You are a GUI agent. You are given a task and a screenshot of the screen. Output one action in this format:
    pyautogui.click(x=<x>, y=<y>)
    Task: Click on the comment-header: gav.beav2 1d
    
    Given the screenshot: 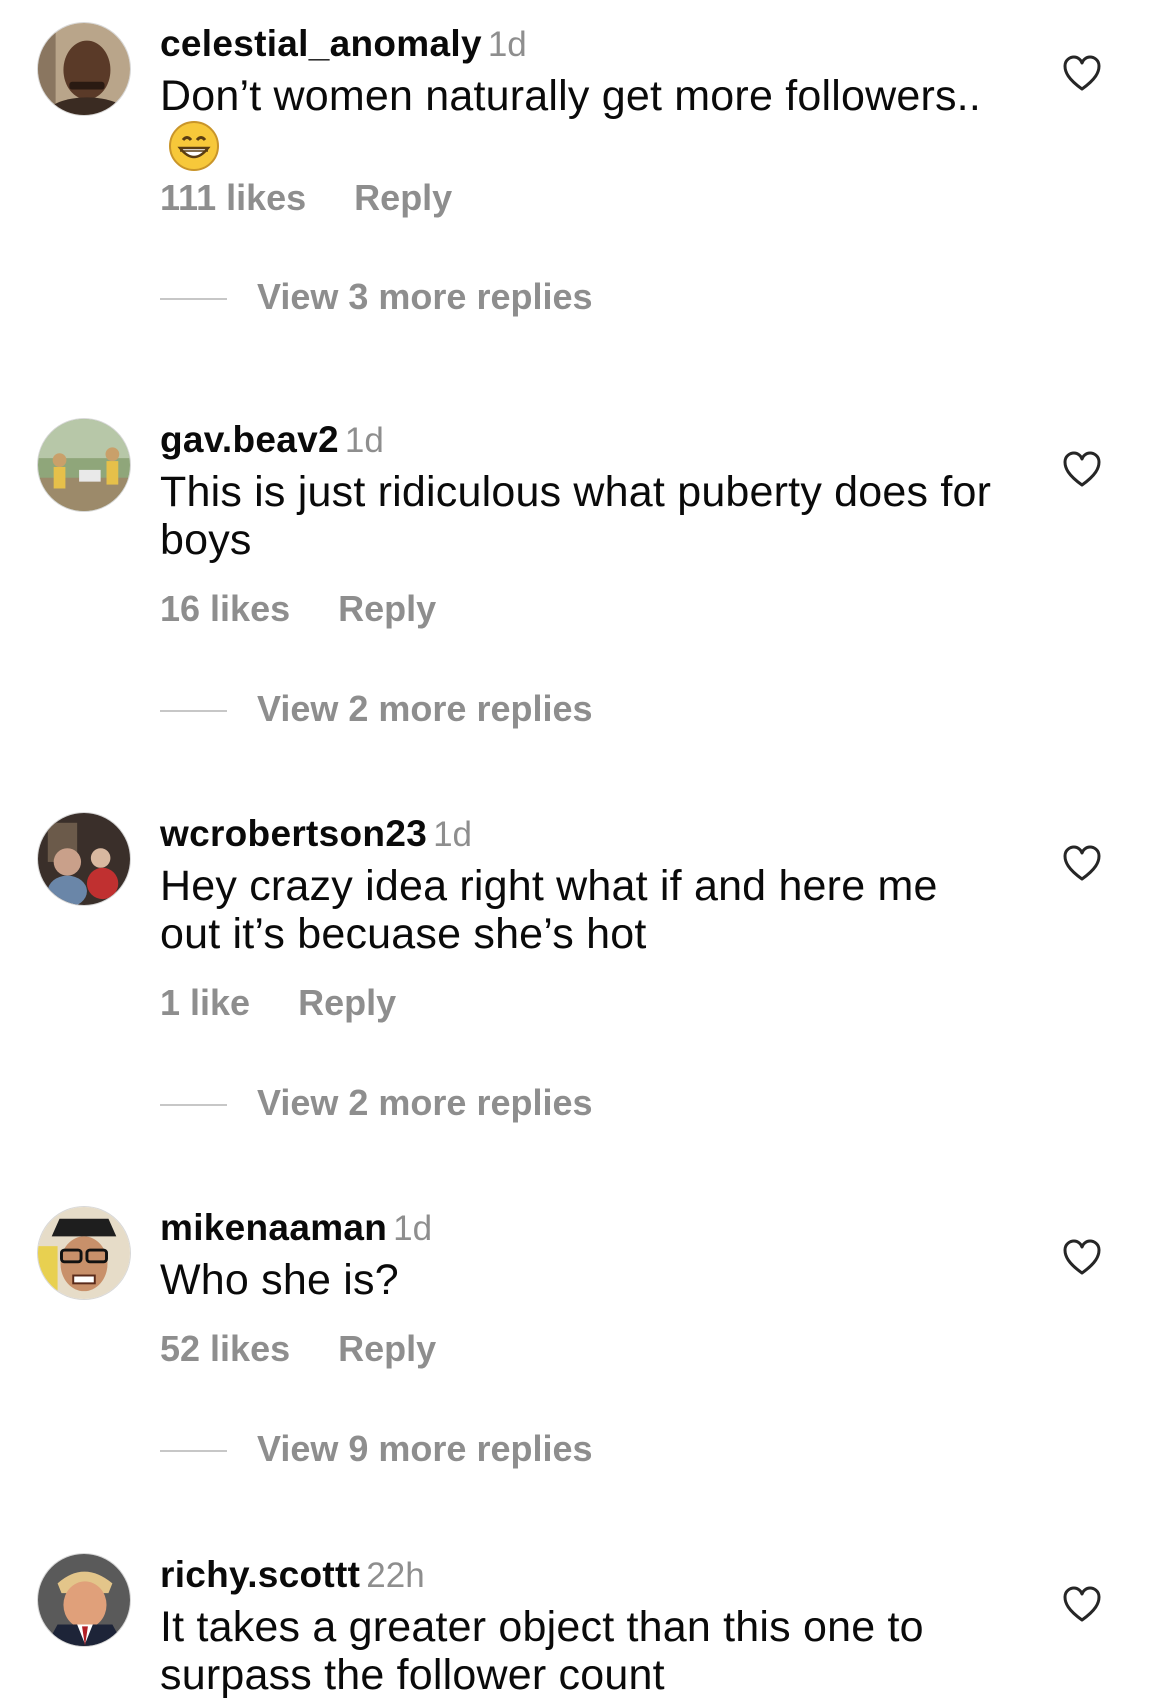 What is the action you would take?
    pyautogui.click(x=272, y=444)
    